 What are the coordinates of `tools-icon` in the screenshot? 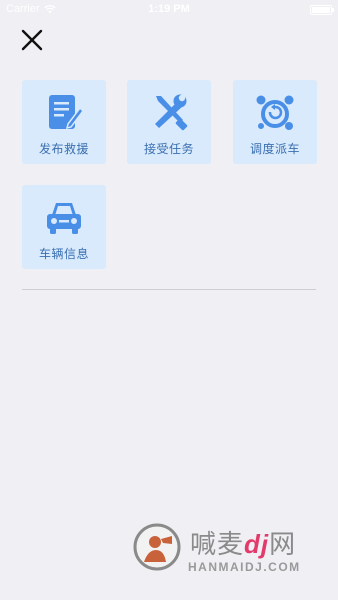 It's located at (171, 112).